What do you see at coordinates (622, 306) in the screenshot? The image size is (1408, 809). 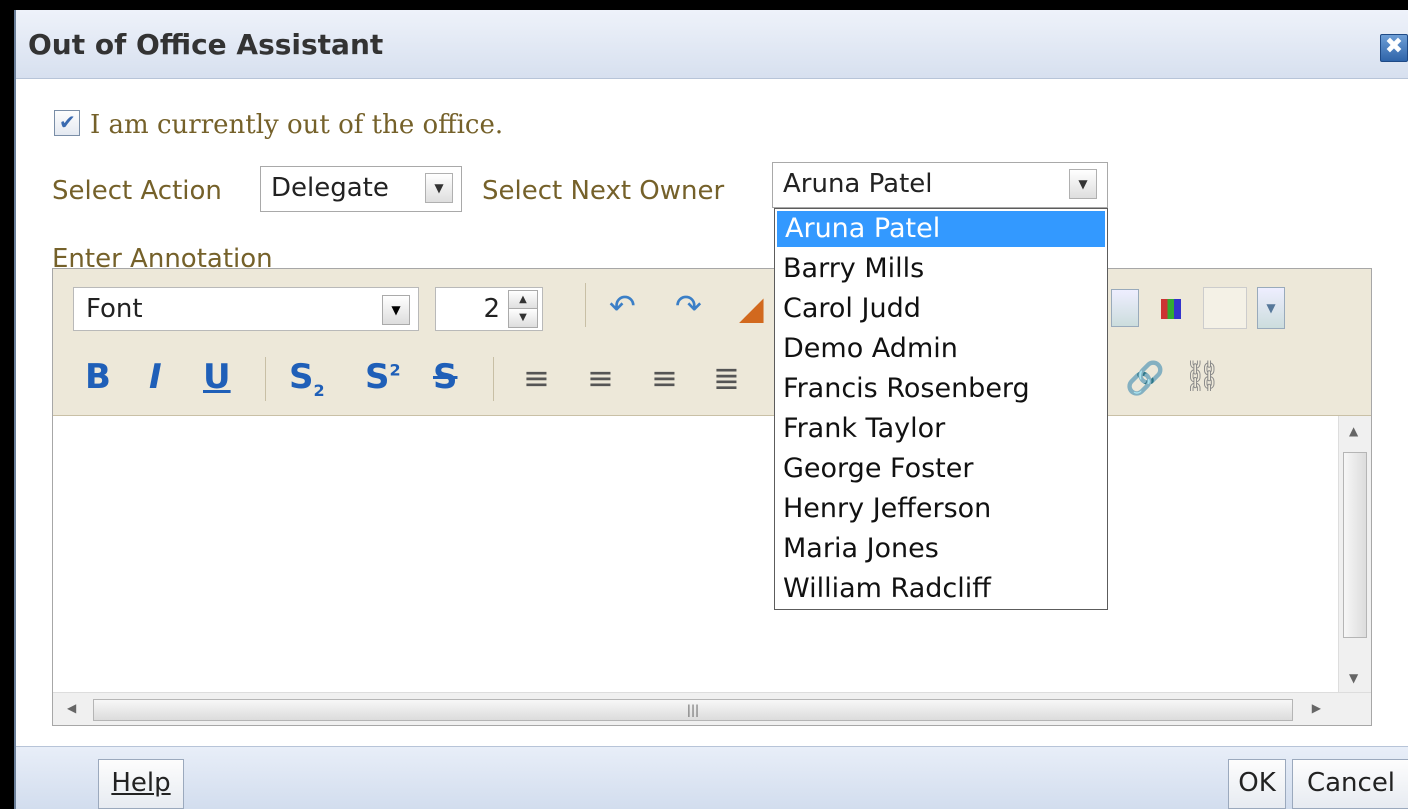 I see `undo-icon: ↶` at bounding box center [622, 306].